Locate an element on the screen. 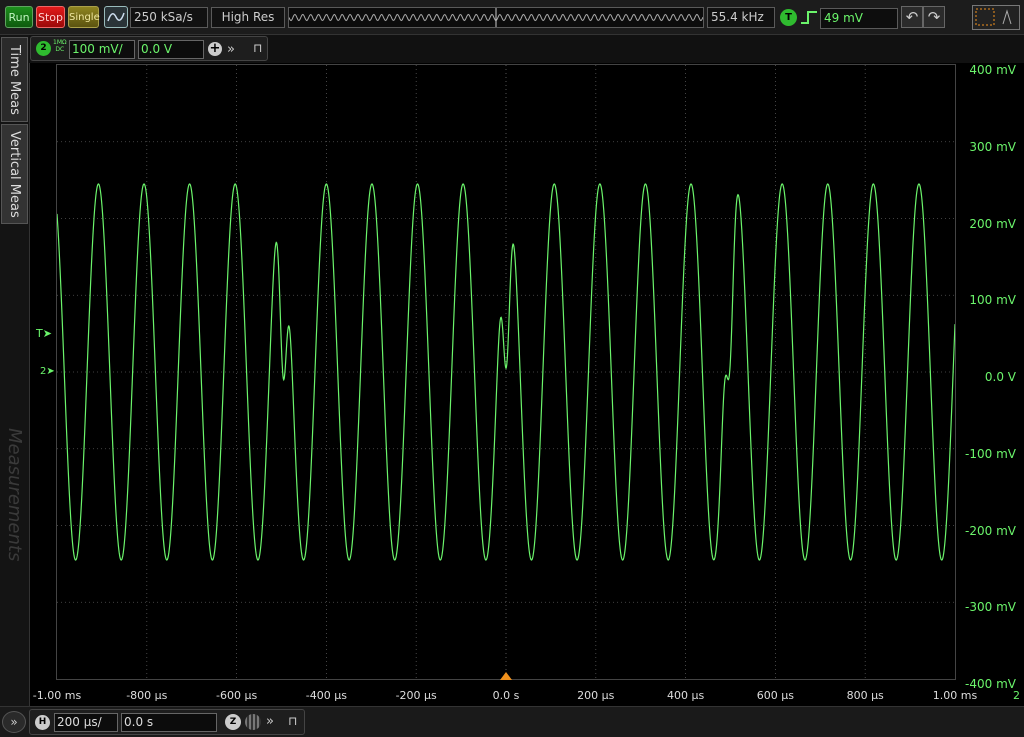 This screenshot has height=737, width=1024. horizontal-badge: H is located at coordinates (42, 722).